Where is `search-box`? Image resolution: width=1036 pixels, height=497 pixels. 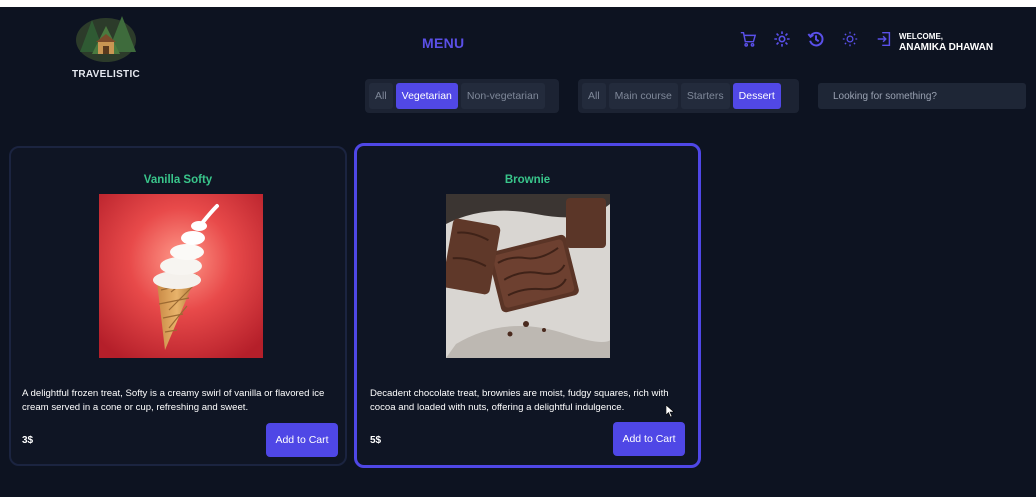 search-box is located at coordinates (922, 96).